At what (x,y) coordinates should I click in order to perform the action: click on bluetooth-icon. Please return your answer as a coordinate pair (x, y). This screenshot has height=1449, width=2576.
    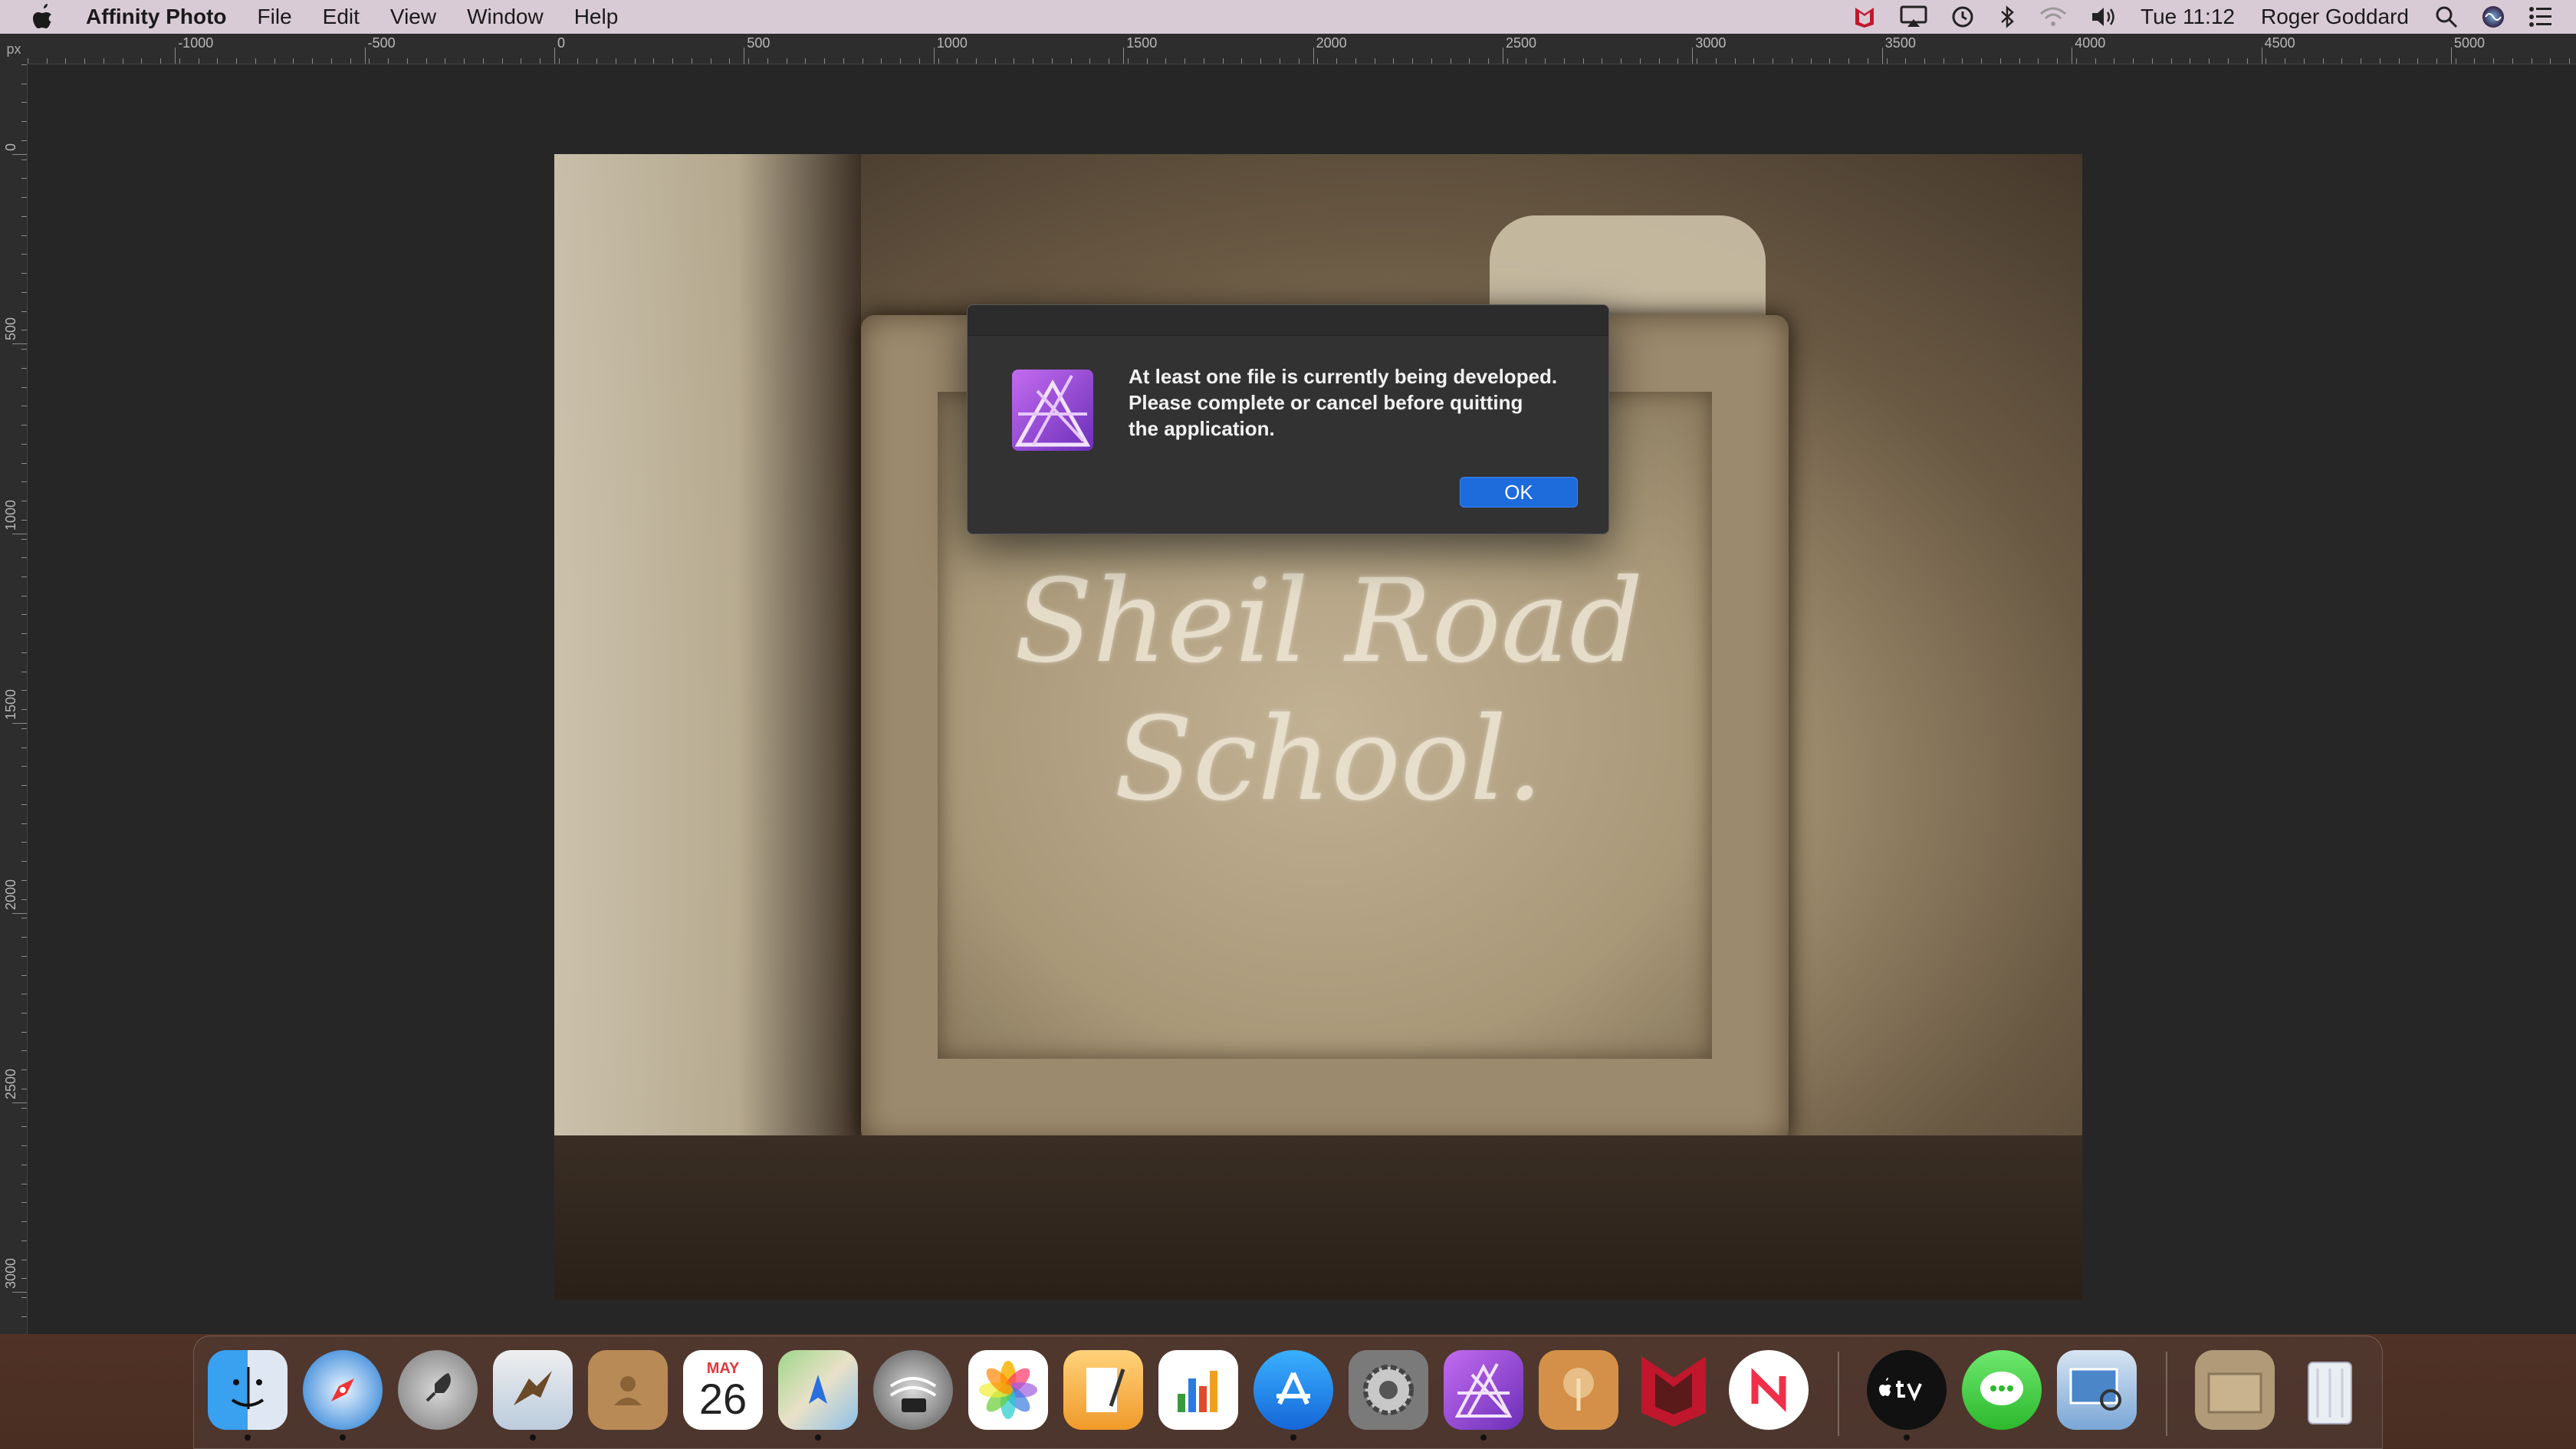
    Looking at the image, I should click on (2007, 17).